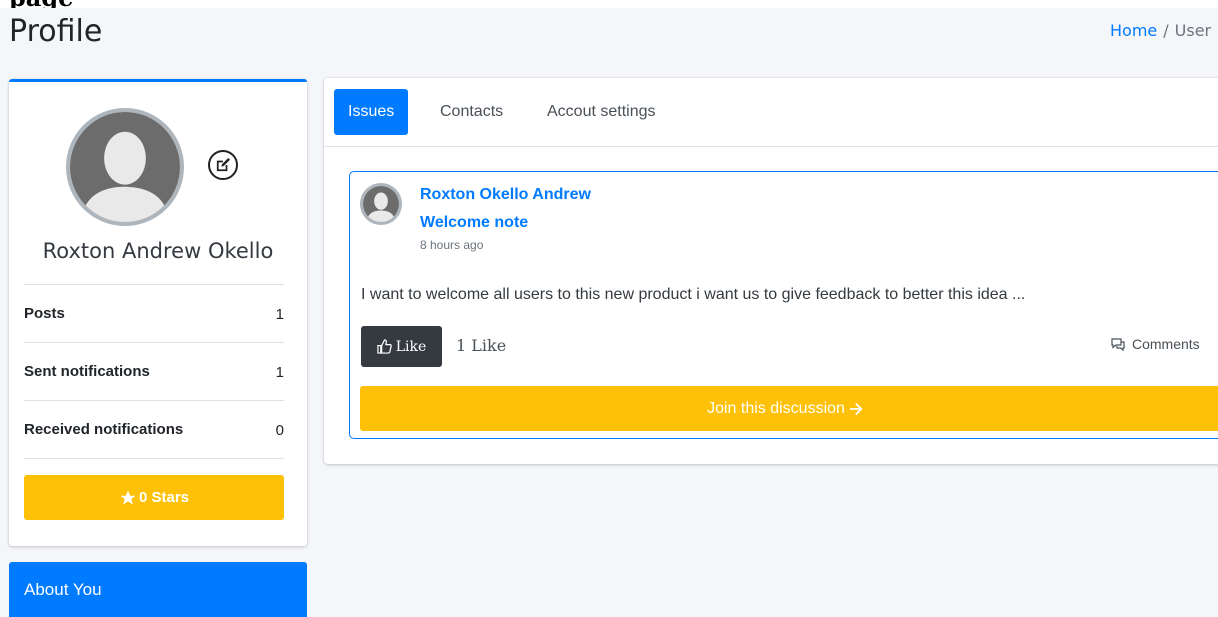  Describe the element at coordinates (474, 223) in the screenshot. I see `post-title-link: Welcome note` at that location.